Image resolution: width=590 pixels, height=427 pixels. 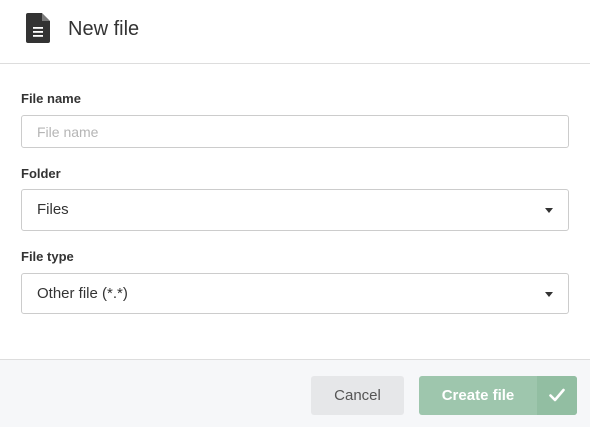 What do you see at coordinates (295, 210) in the screenshot?
I see `folder-select: Files` at bounding box center [295, 210].